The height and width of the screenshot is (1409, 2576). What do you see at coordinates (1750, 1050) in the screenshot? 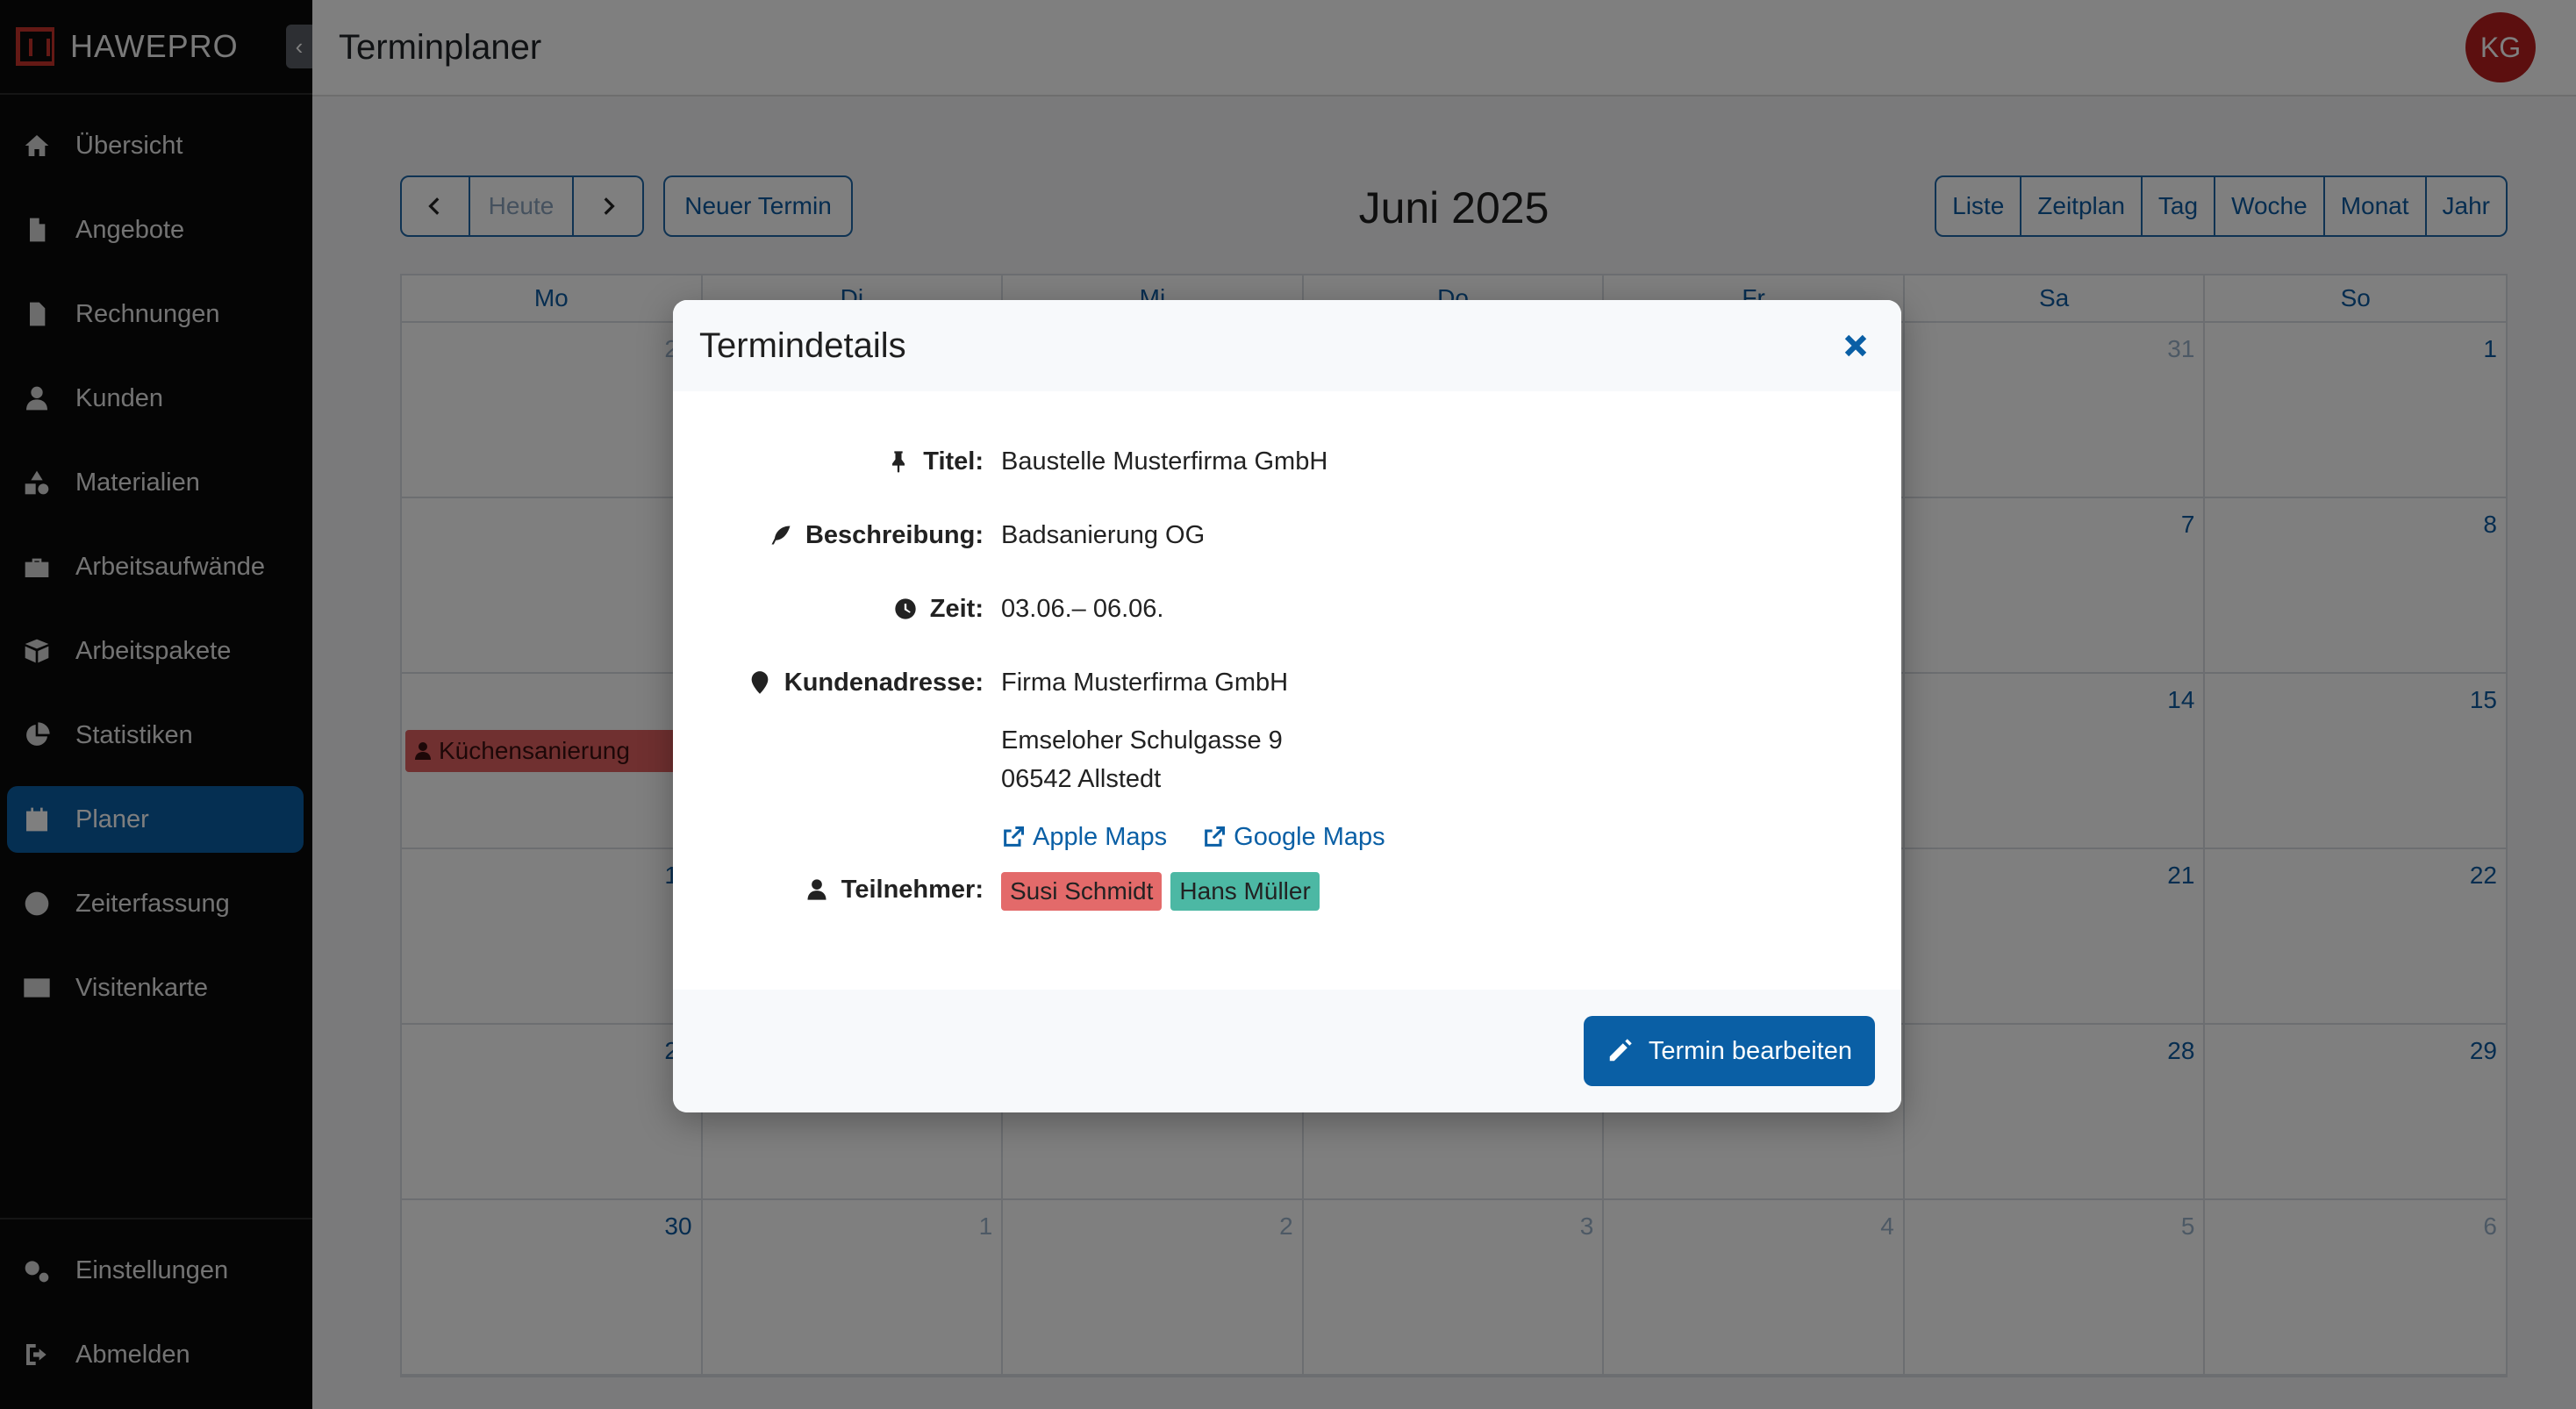
I see `edit-event-label: Termin bearbeiten` at bounding box center [1750, 1050].